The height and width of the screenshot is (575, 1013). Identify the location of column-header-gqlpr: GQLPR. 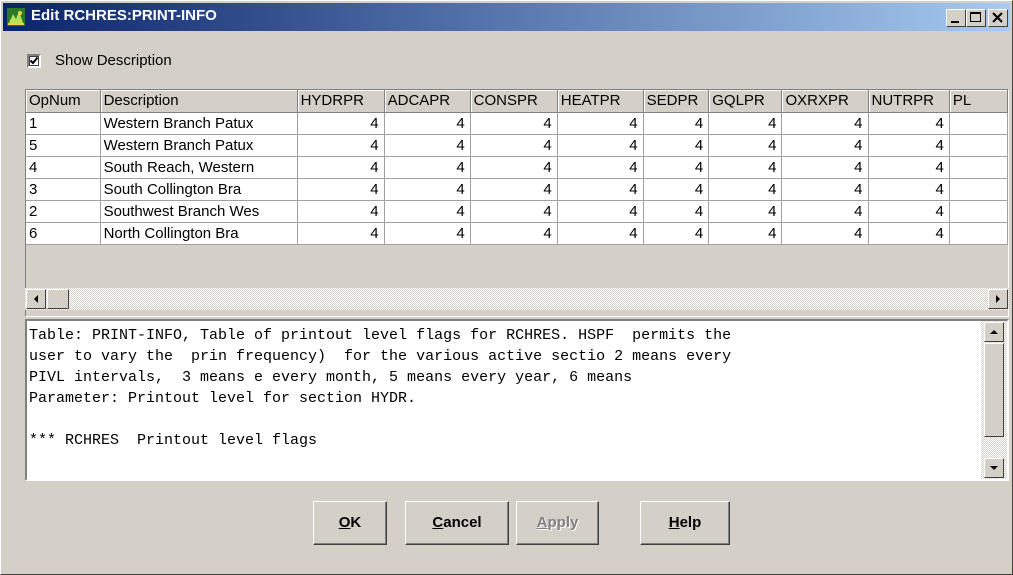
(745, 101).